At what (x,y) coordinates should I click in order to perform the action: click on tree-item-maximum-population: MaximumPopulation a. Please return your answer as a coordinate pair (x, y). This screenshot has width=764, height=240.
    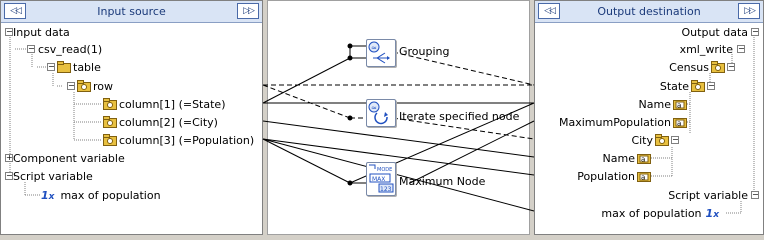
    Looking at the image, I should click on (624, 123).